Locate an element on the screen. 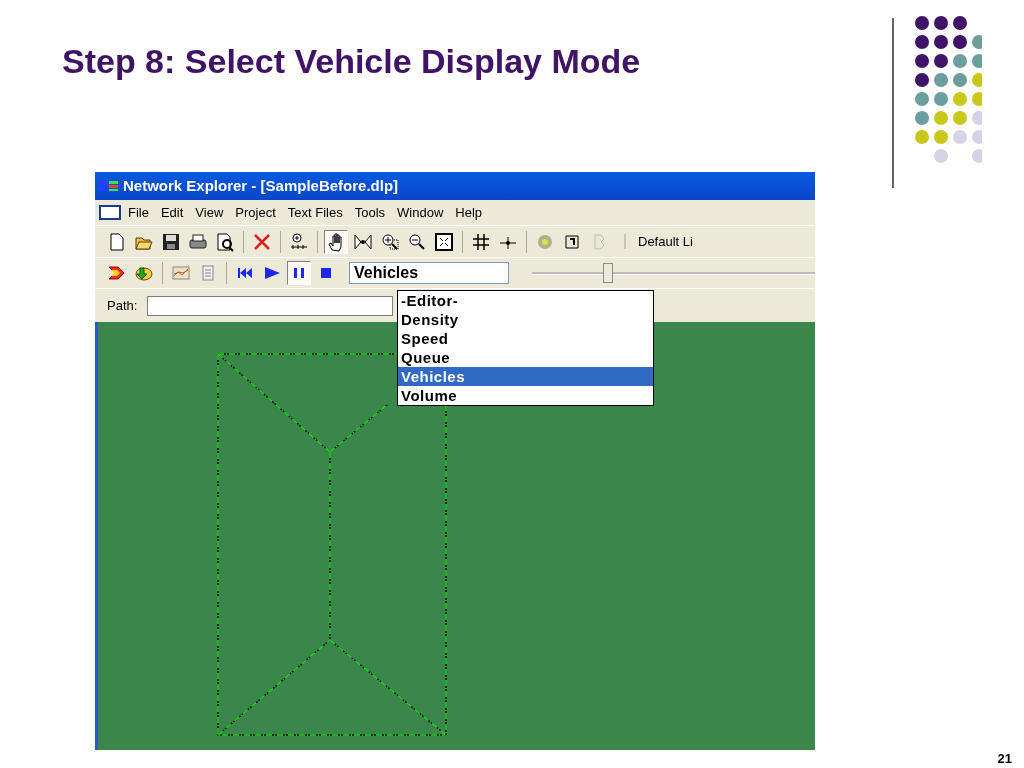 Image resolution: width=1024 pixels, height=768 pixels. list-option: Volume is located at coordinates (525, 395).